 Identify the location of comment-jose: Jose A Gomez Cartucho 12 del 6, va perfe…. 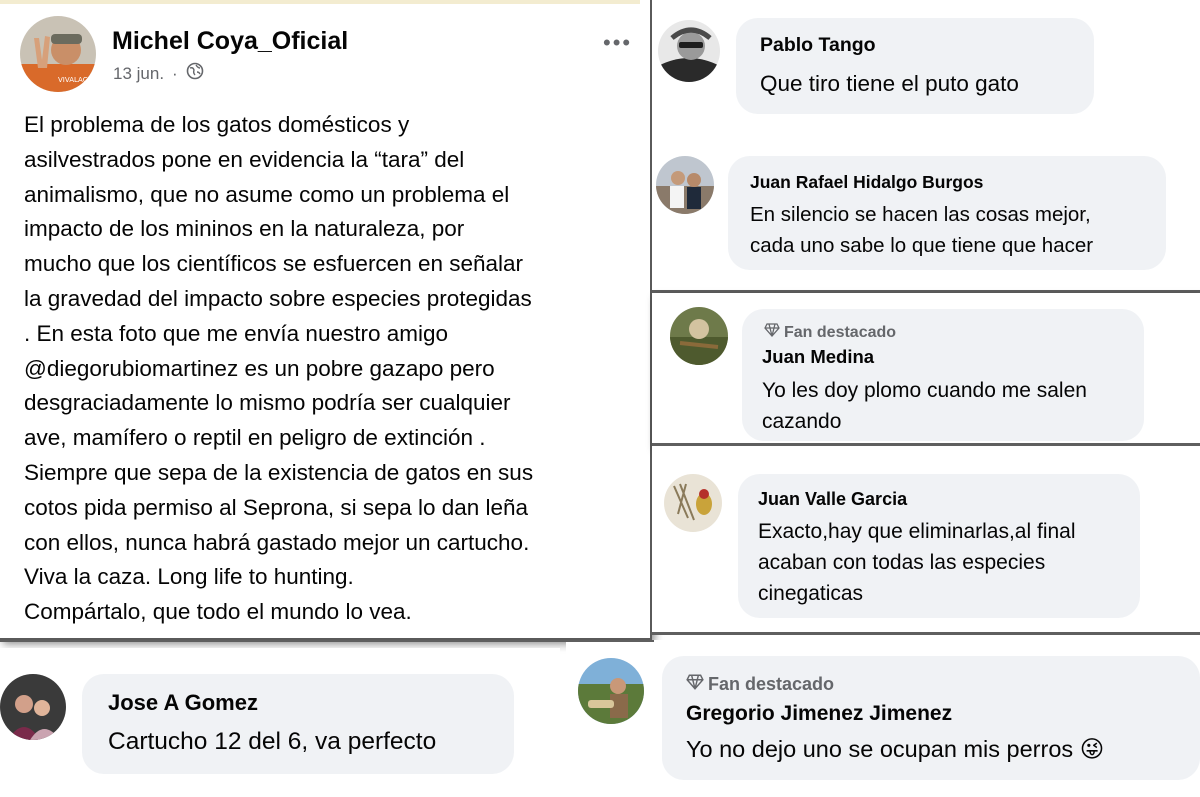
(280, 718).